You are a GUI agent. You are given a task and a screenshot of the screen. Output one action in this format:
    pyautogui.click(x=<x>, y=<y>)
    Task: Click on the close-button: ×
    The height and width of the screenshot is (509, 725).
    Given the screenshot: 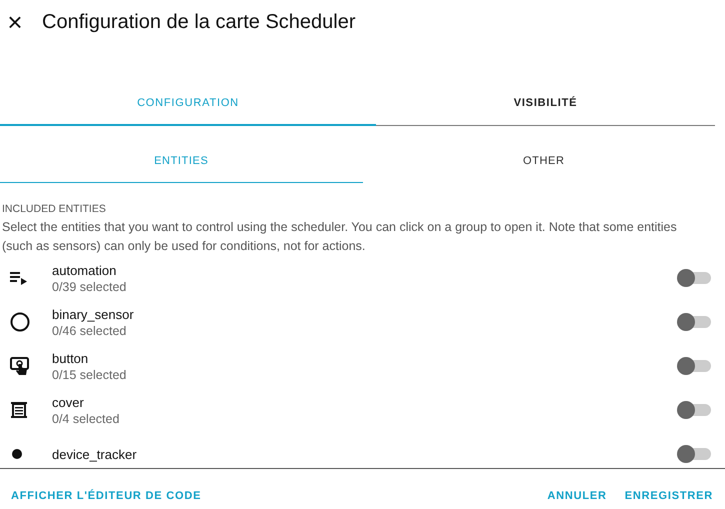 What is the action you would take?
    pyautogui.click(x=15, y=22)
    